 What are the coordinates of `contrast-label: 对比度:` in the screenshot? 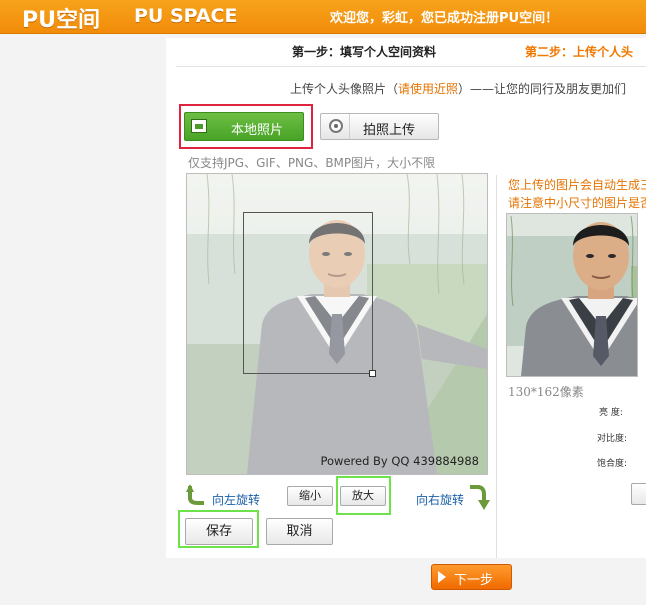 It's located at (612, 439).